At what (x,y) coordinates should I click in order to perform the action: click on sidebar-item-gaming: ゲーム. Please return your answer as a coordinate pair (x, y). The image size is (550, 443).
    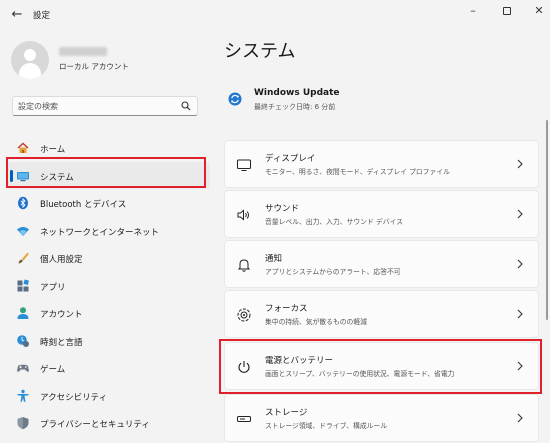
    Looking at the image, I should click on (109, 368).